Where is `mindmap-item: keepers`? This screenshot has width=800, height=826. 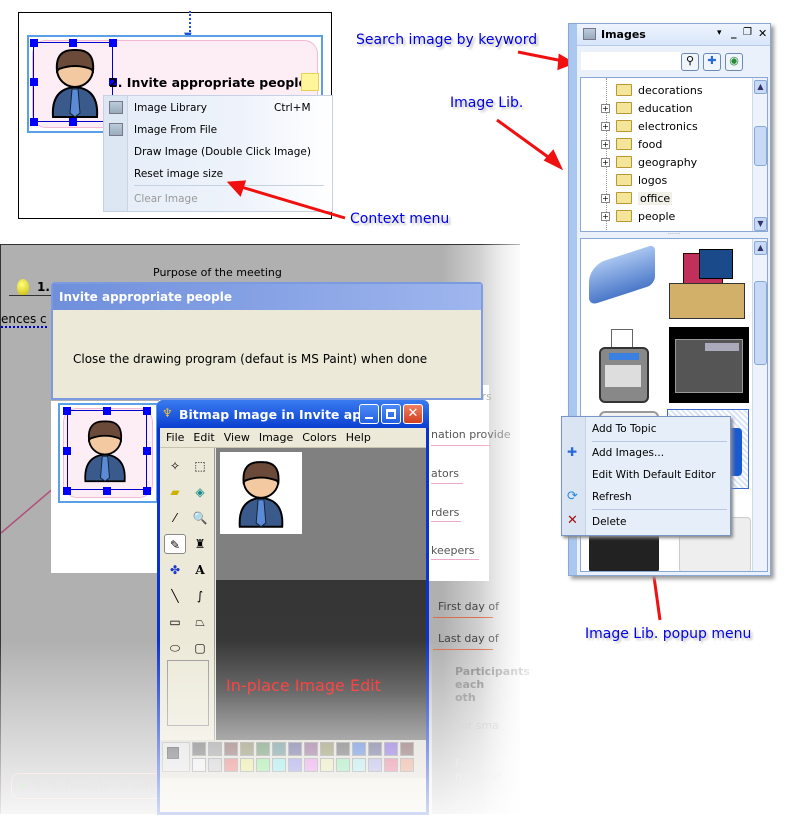 mindmap-item: keepers is located at coordinates (453, 550).